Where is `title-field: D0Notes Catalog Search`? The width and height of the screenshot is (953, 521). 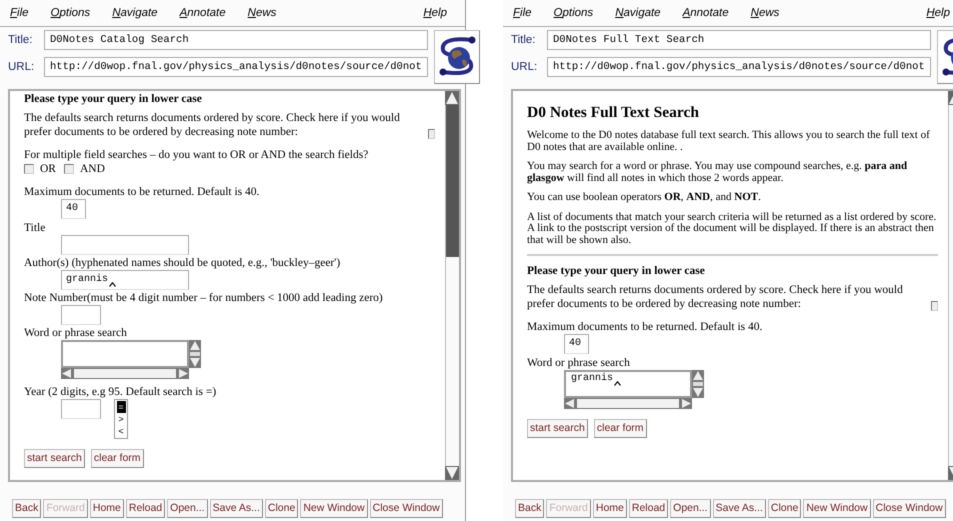
title-field: D0Notes Catalog Search is located at coordinates (236, 40).